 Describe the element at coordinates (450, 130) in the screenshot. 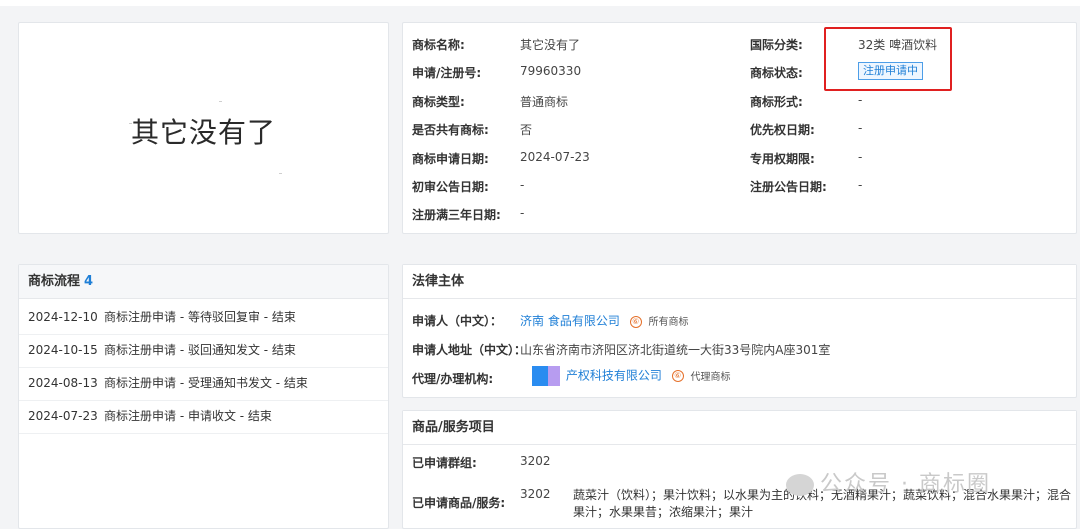

I see `info-label-shared: 是否共有商标:` at that location.